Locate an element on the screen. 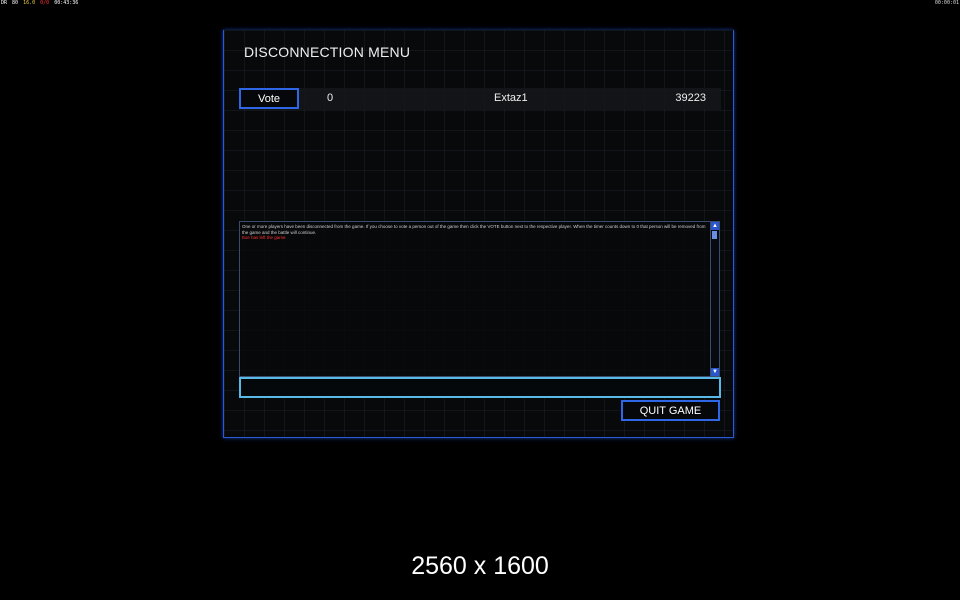 The width and height of the screenshot is (960, 600). scroll-down-arrow-icon: ▼ is located at coordinates (715, 372).